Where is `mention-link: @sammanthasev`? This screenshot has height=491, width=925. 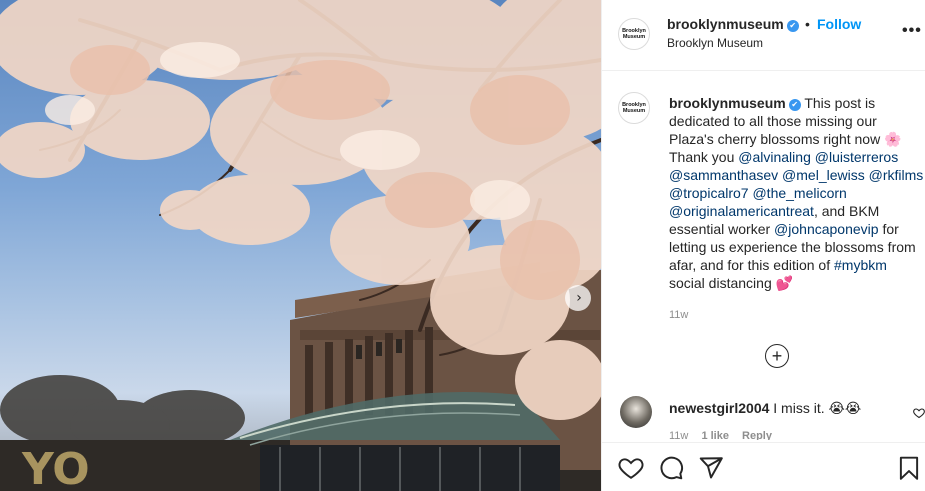
mention-link: @sammanthasev is located at coordinates (723, 175).